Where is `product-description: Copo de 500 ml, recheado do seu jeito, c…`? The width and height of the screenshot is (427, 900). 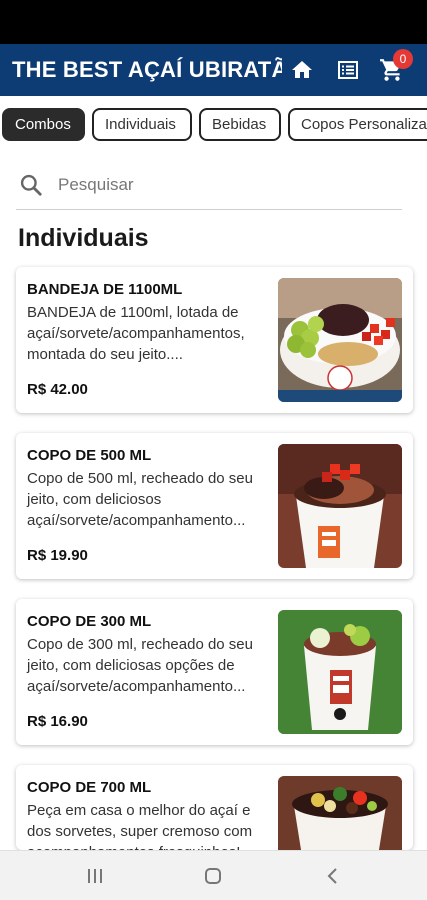
product-description: Copo de 500 ml, recheado do seu jeito, c… is located at coordinates (140, 499).